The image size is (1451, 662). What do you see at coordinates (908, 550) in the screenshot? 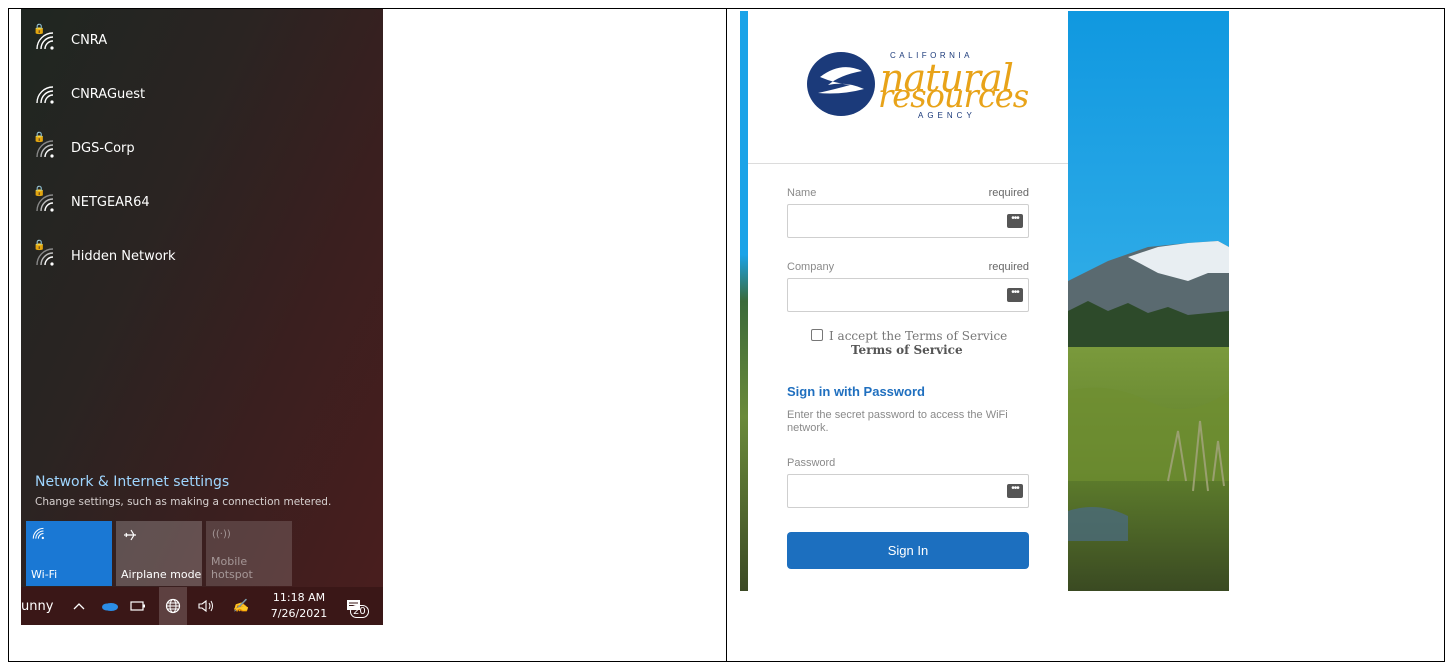
I see `sign-in-button: Sign In` at bounding box center [908, 550].